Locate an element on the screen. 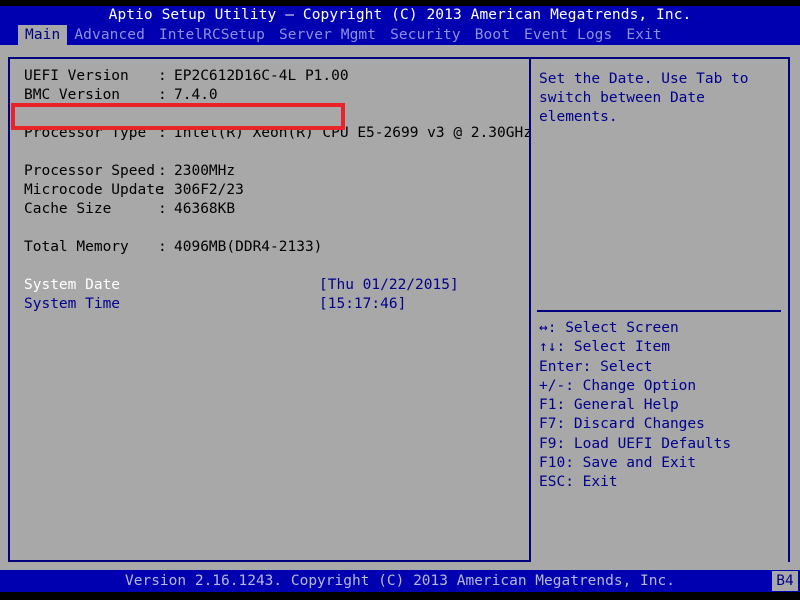 The image size is (800, 600). info-label: Microcode Update is located at coordinates (94, 190).